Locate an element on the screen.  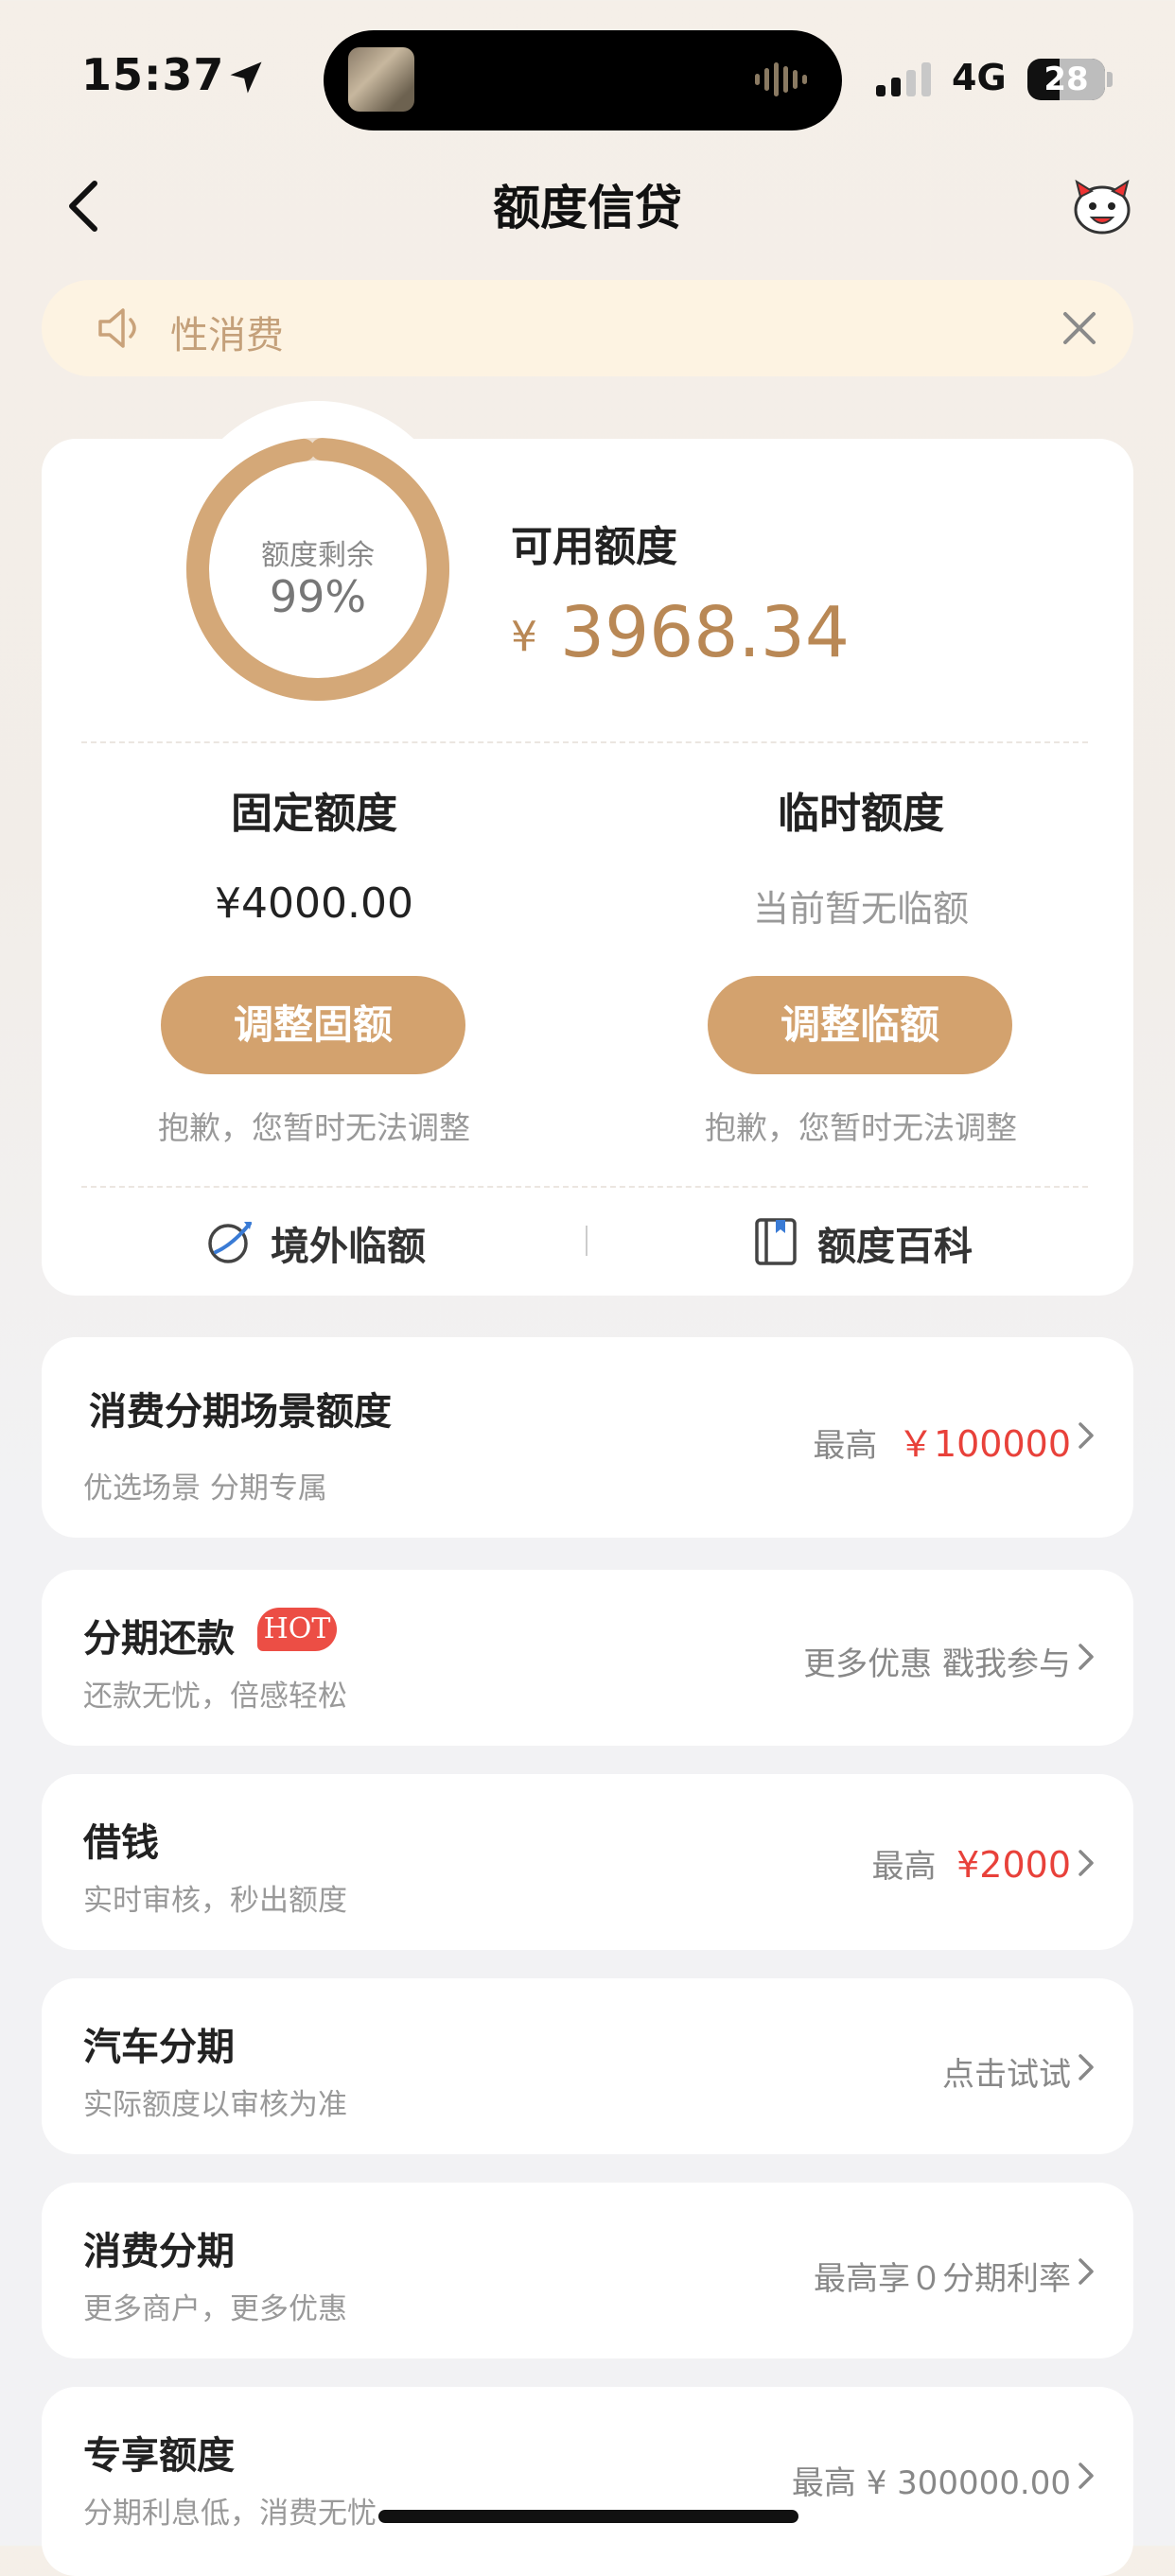
globe-plane-icon is located at coordinates (230, 1242).